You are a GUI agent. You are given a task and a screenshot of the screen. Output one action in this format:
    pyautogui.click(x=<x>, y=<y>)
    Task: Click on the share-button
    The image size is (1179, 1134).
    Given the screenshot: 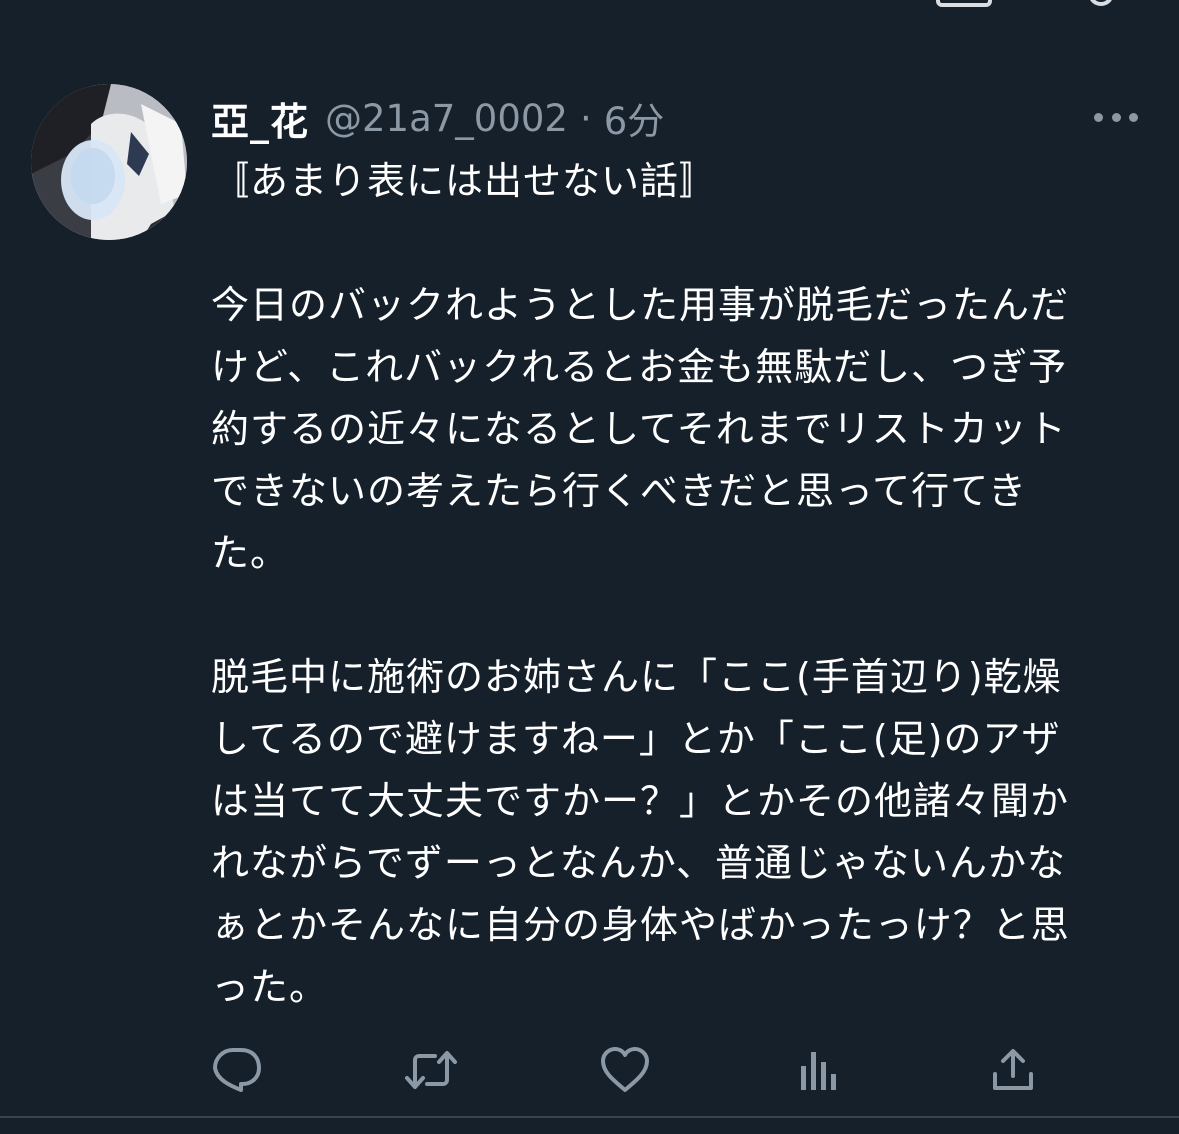 What is the action you would take?
    pyautogui.click(x=1013, y=1070)
    